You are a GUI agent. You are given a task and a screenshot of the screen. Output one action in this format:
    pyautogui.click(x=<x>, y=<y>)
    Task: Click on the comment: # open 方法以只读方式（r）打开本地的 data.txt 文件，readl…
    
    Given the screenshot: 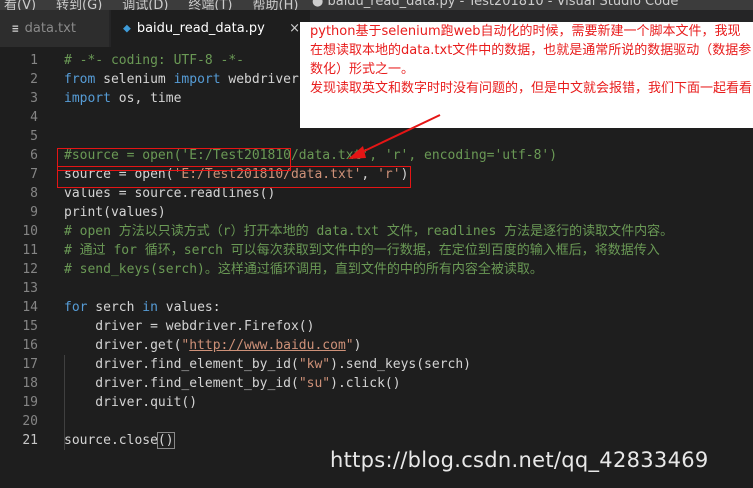 What is the action you would take?
    pyautogui.click(x=369, y=231)
    